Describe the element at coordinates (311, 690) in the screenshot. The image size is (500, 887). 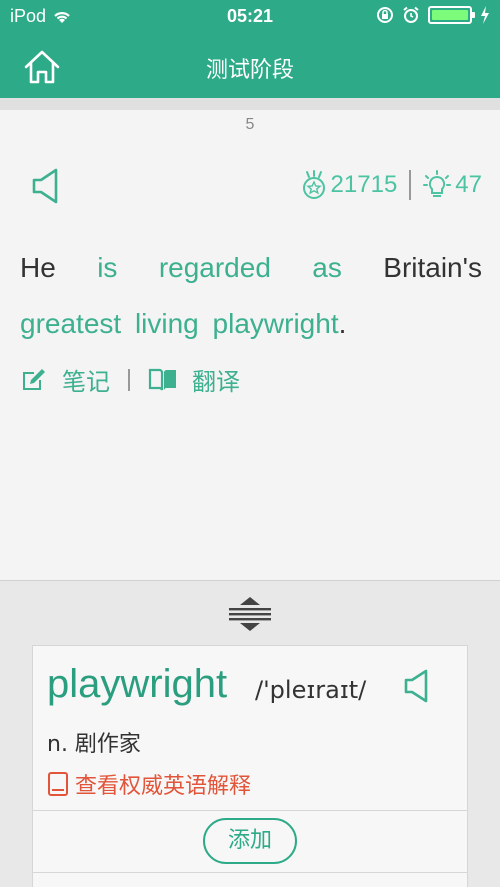
I see `word-phonetic: /'pleɪraɪt/` at that location.